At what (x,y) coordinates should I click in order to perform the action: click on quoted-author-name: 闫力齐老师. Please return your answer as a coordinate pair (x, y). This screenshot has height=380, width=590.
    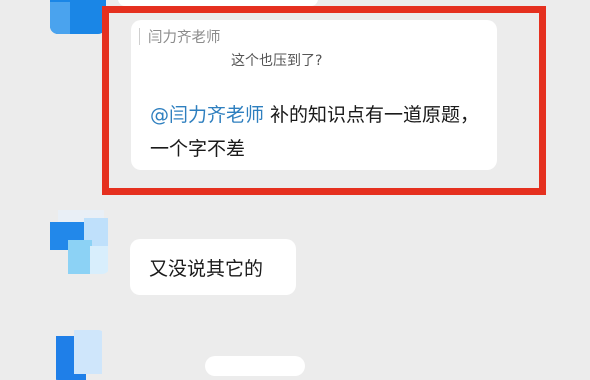
    Looking at the image, I should click on (180, 36).